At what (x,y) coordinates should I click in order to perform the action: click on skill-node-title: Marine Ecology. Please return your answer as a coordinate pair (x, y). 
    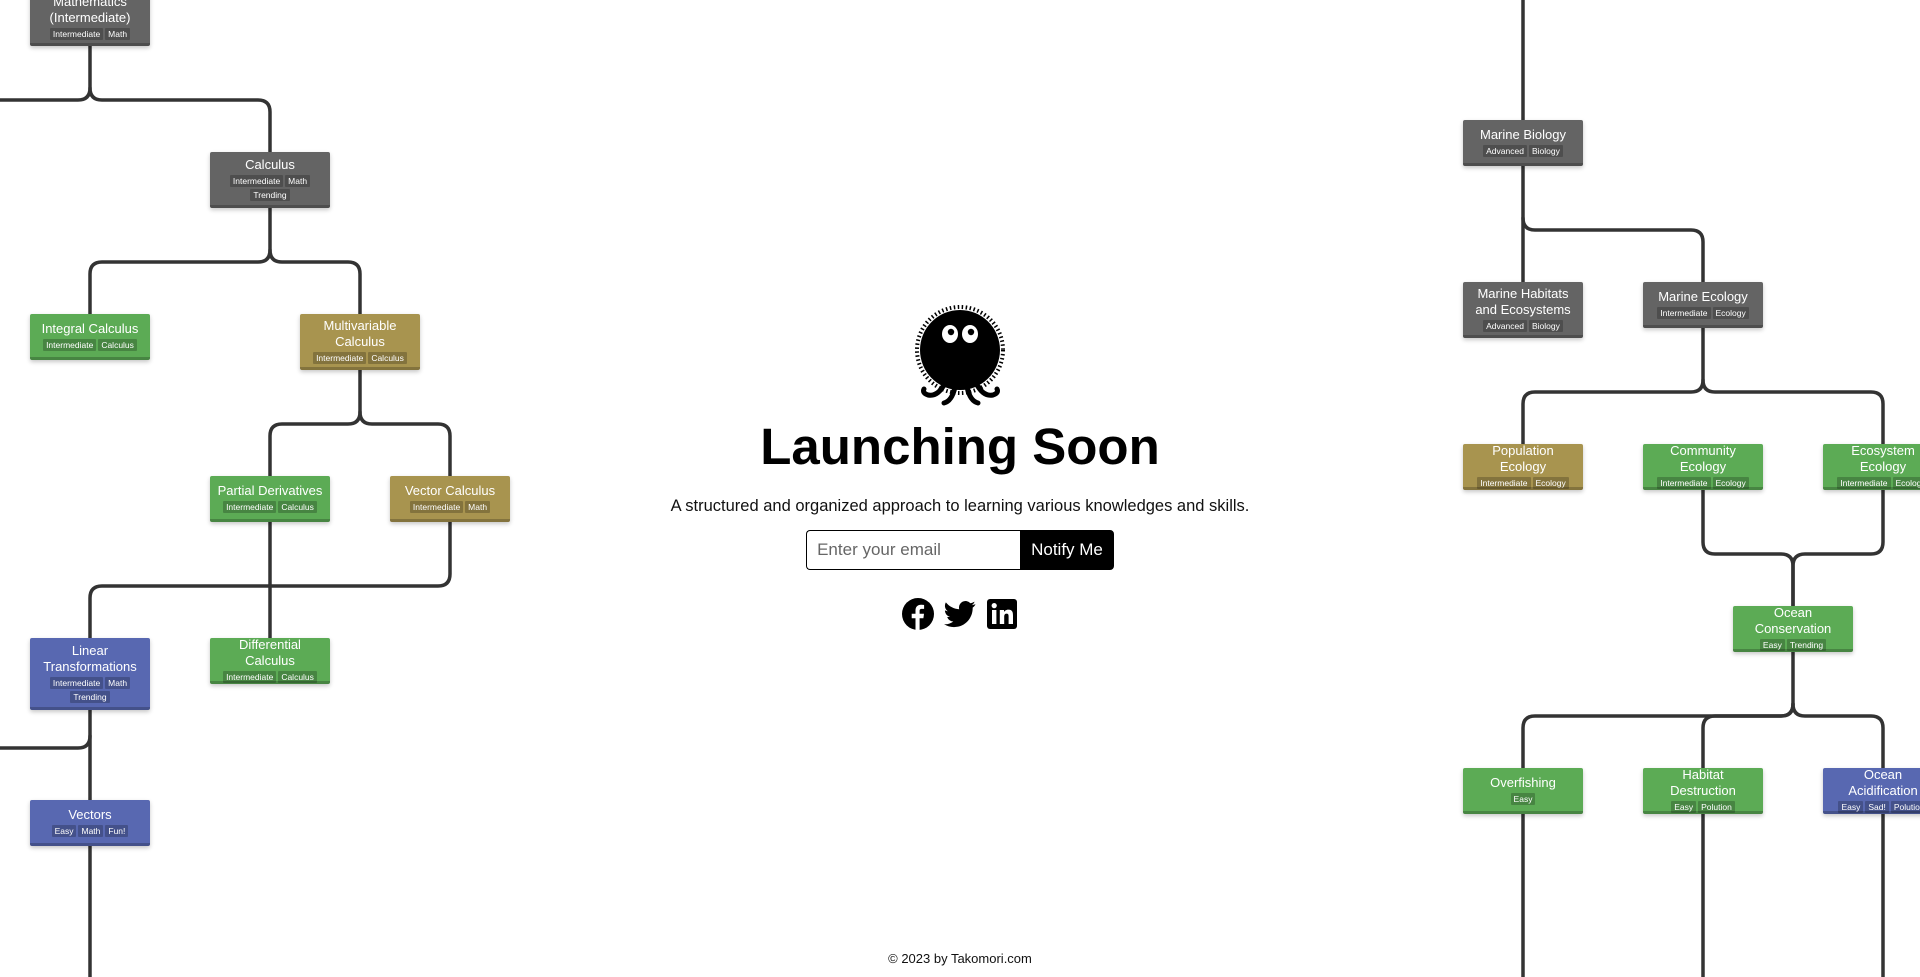
    Looking at the image, I should click on (1703, 296).